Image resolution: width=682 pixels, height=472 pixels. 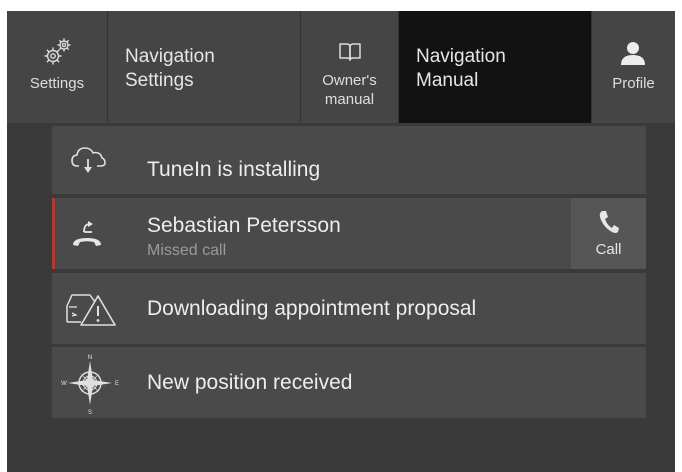 What do you see at coordinates (90, 385) in the screenshot?
I see `compass-rose-icon: N S W E` at bounding box center [90, 385].